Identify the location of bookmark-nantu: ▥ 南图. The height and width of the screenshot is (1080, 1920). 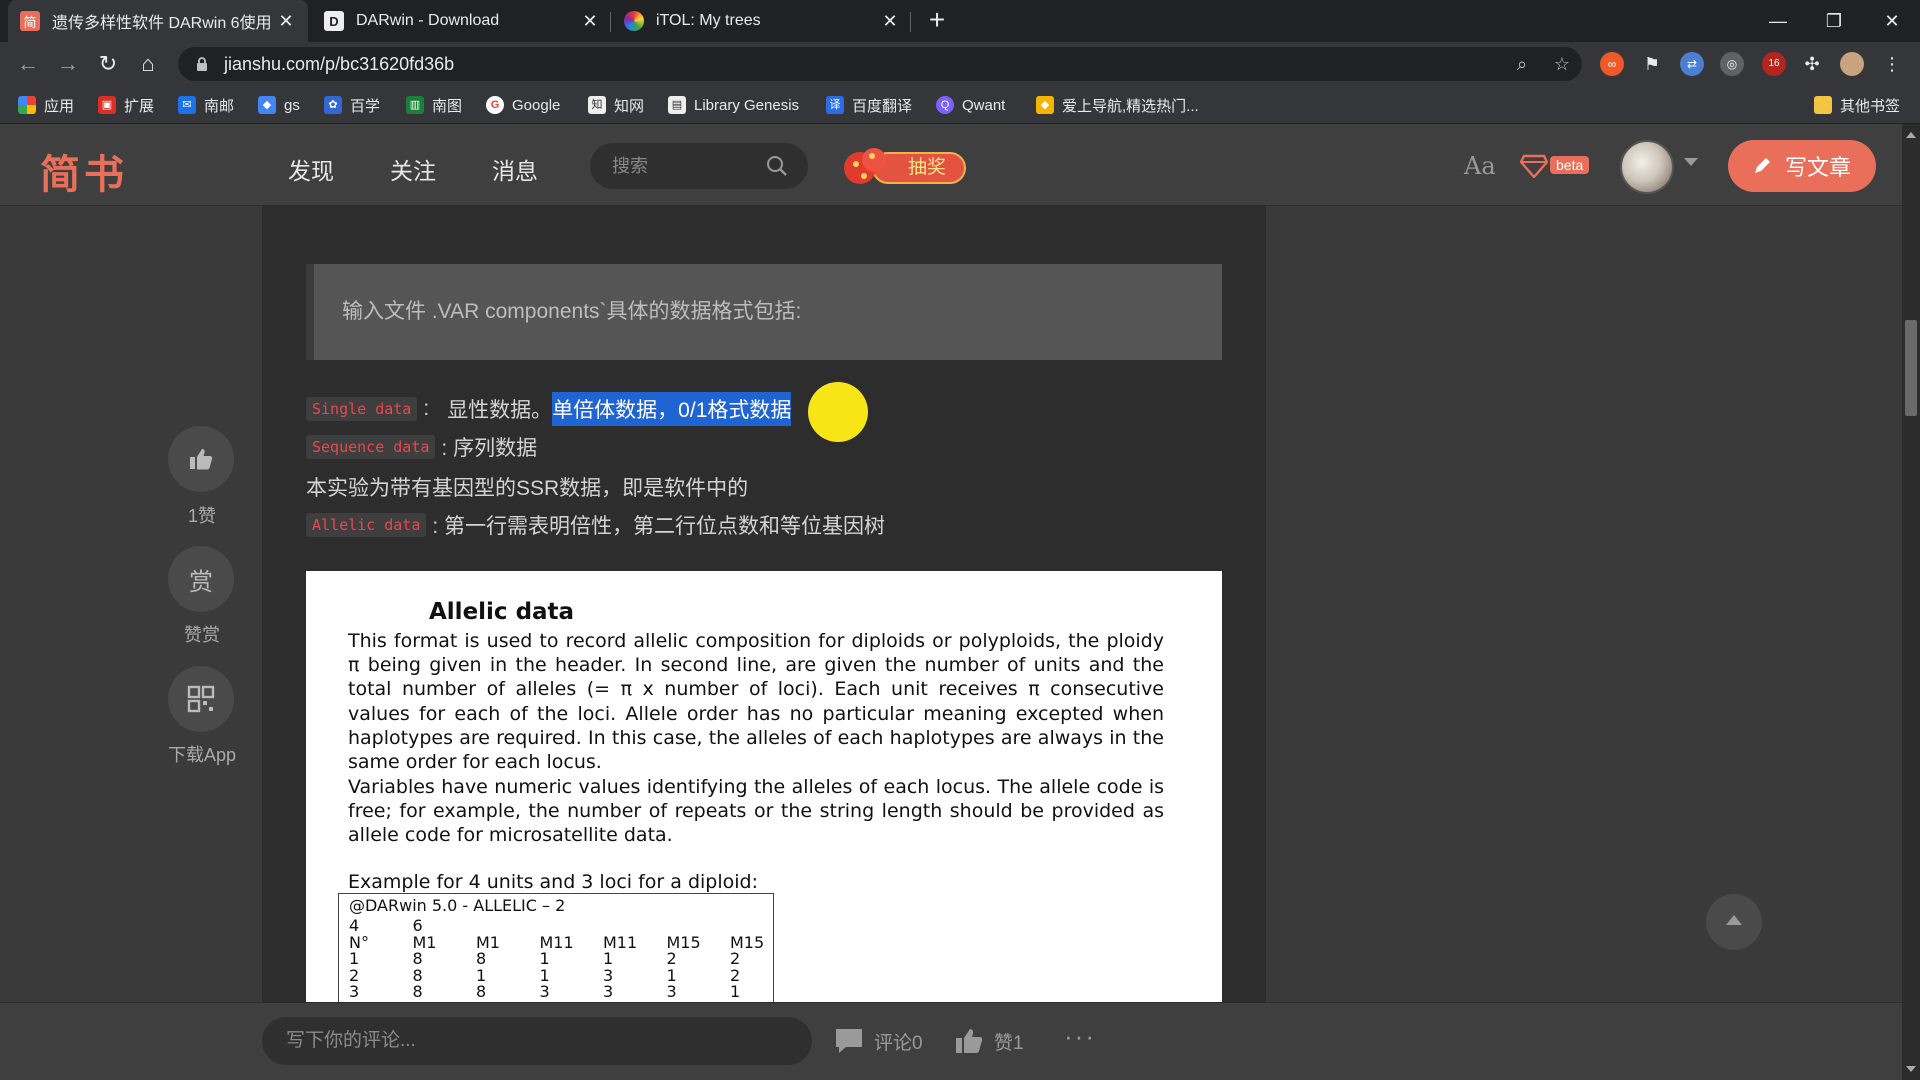
(434, 105).